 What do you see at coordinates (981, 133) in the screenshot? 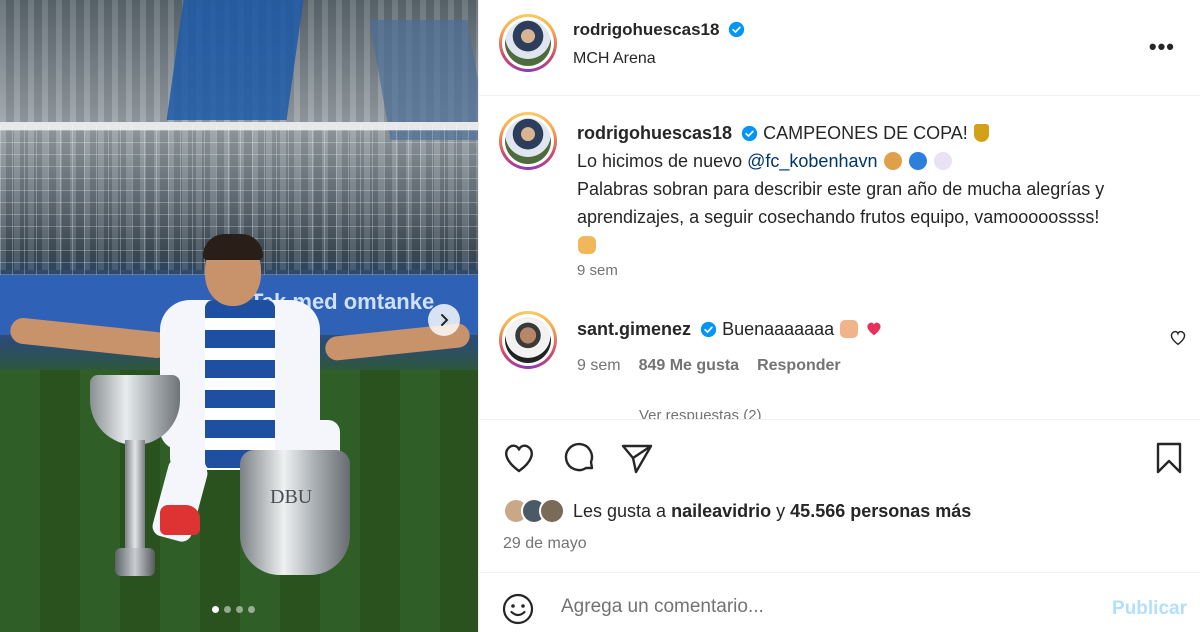
I see `trophy-emoji-icon` at bounding box center [981, 133].